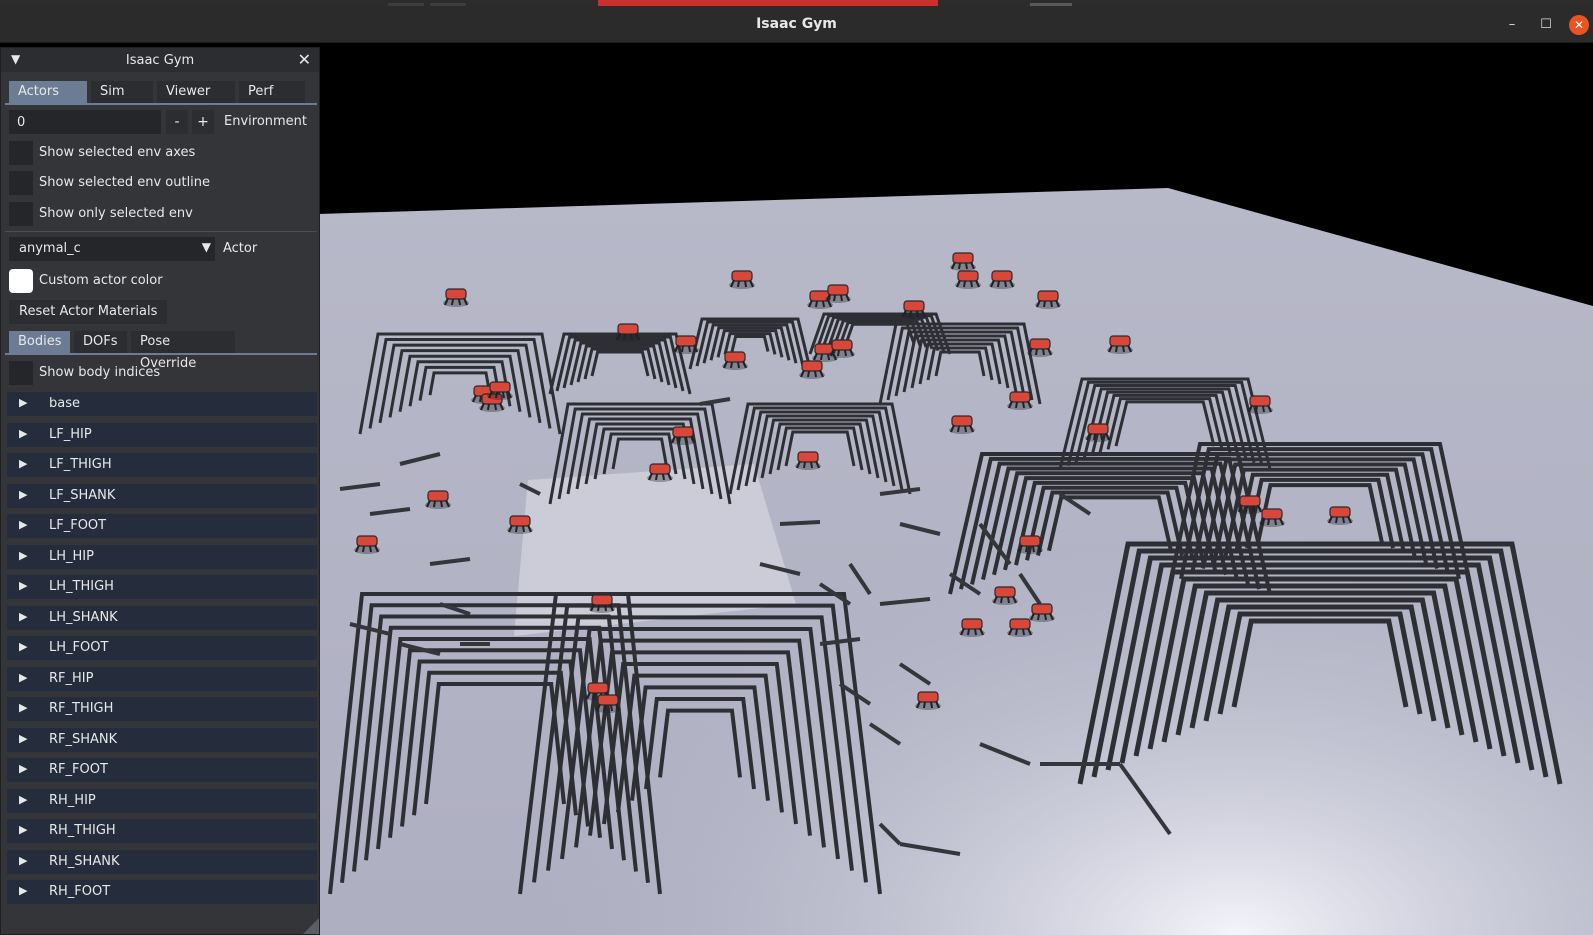 The width and height of the screenshot is (1593, 935). Describe the element at coordinates (21, 281) in the screenshot. I see `custom-actor-color-swatch` at that location.